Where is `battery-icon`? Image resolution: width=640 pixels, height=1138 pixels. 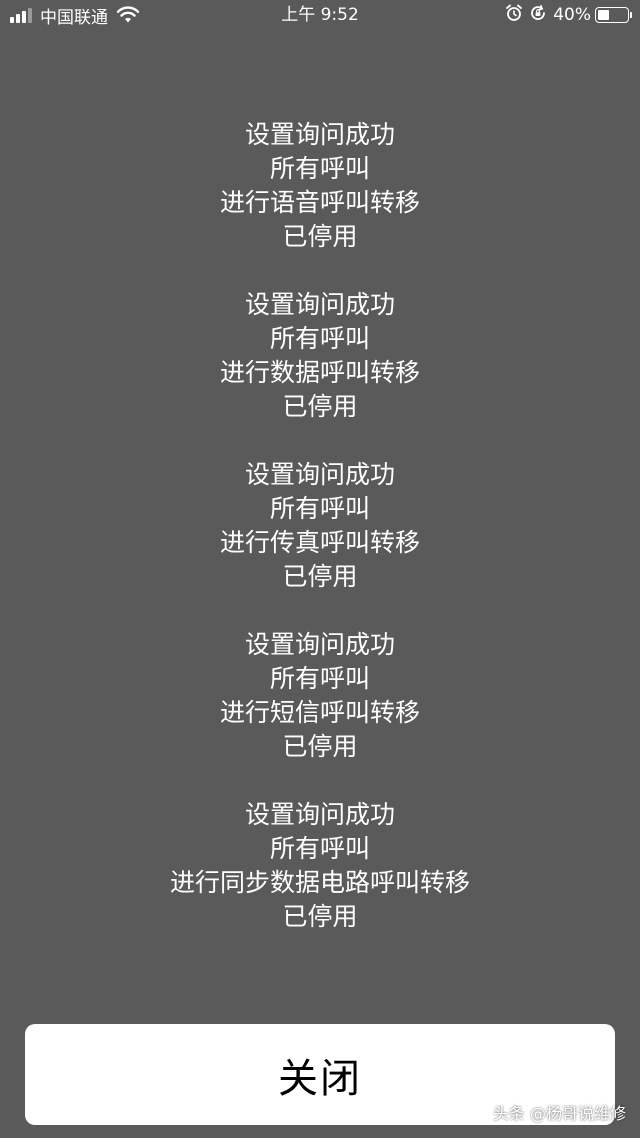
battery-icon is located at coordinates (612, 15).